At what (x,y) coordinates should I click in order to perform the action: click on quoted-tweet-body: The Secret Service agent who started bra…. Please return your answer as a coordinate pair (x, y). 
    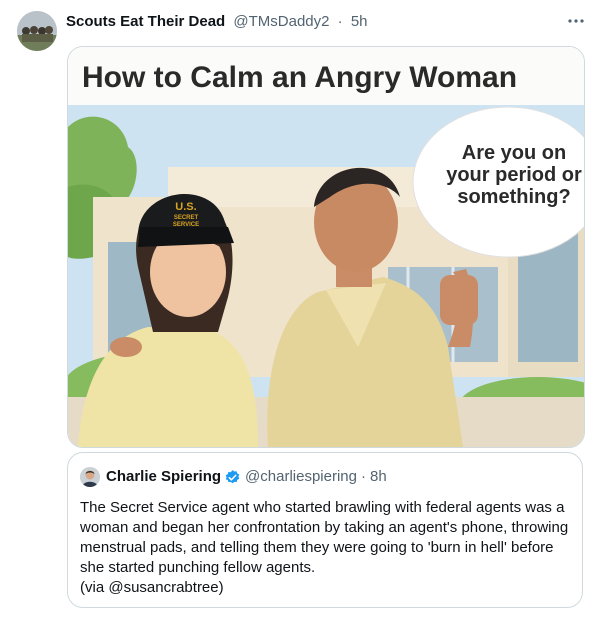
    Looking at the image, I should click on (326, 548).